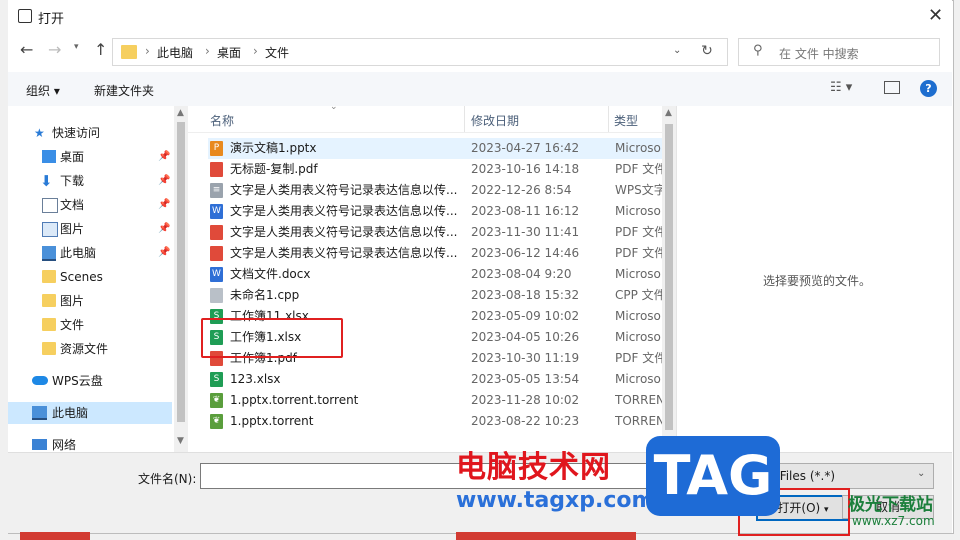 This screenshot has width=960, height=540. What do you see at coordinates (555, 500) in the screenshot?
I see `watermark-url: www.tagxp.com` at bounding box center [555, 500].